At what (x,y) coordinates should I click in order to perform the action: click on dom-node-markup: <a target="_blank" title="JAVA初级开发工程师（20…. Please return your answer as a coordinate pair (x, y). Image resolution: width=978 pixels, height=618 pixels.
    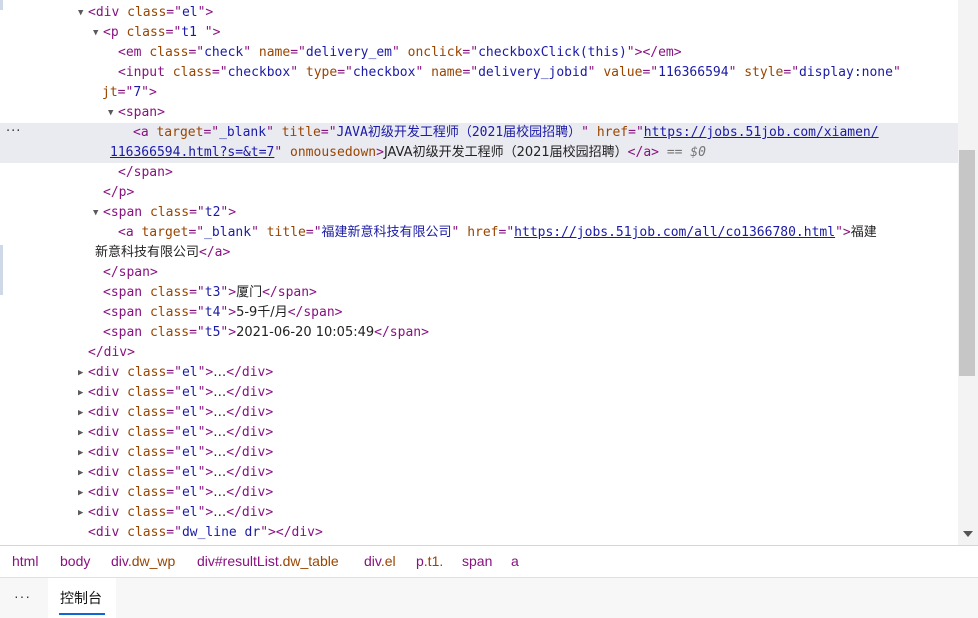
    Looking at the image, I should click on (506, 132).